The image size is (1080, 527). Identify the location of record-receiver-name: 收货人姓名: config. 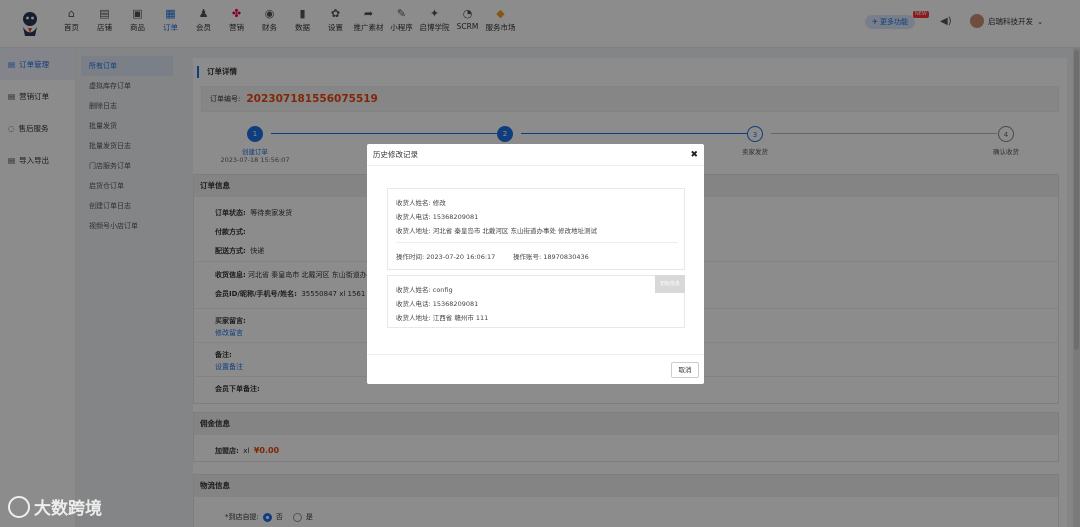
(424, 290).